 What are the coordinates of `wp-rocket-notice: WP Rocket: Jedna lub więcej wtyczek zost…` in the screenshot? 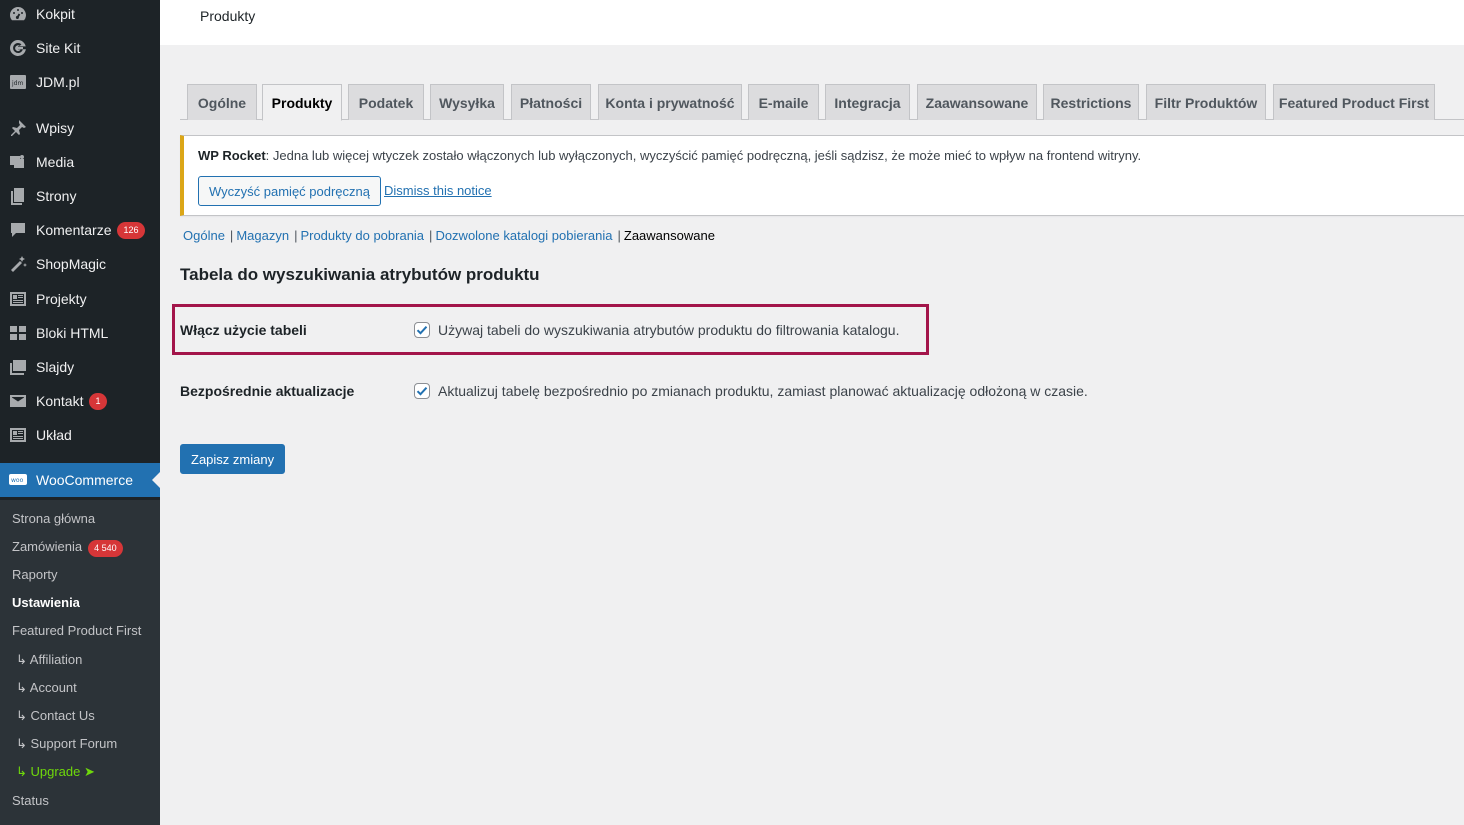 It's located at (822, 175).